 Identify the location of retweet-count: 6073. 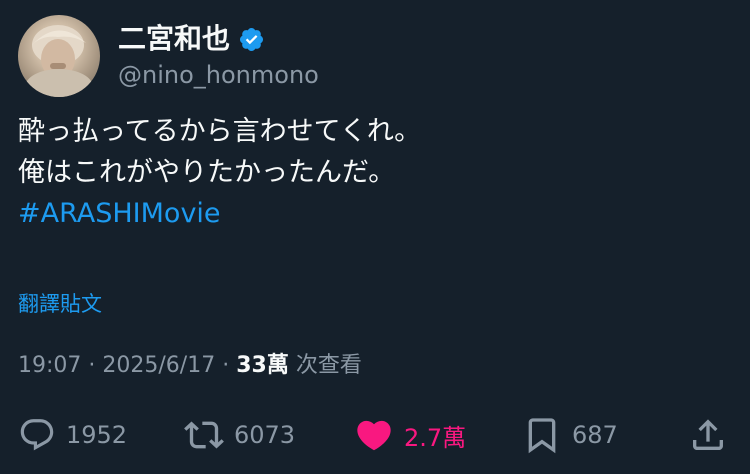
(265, 435).